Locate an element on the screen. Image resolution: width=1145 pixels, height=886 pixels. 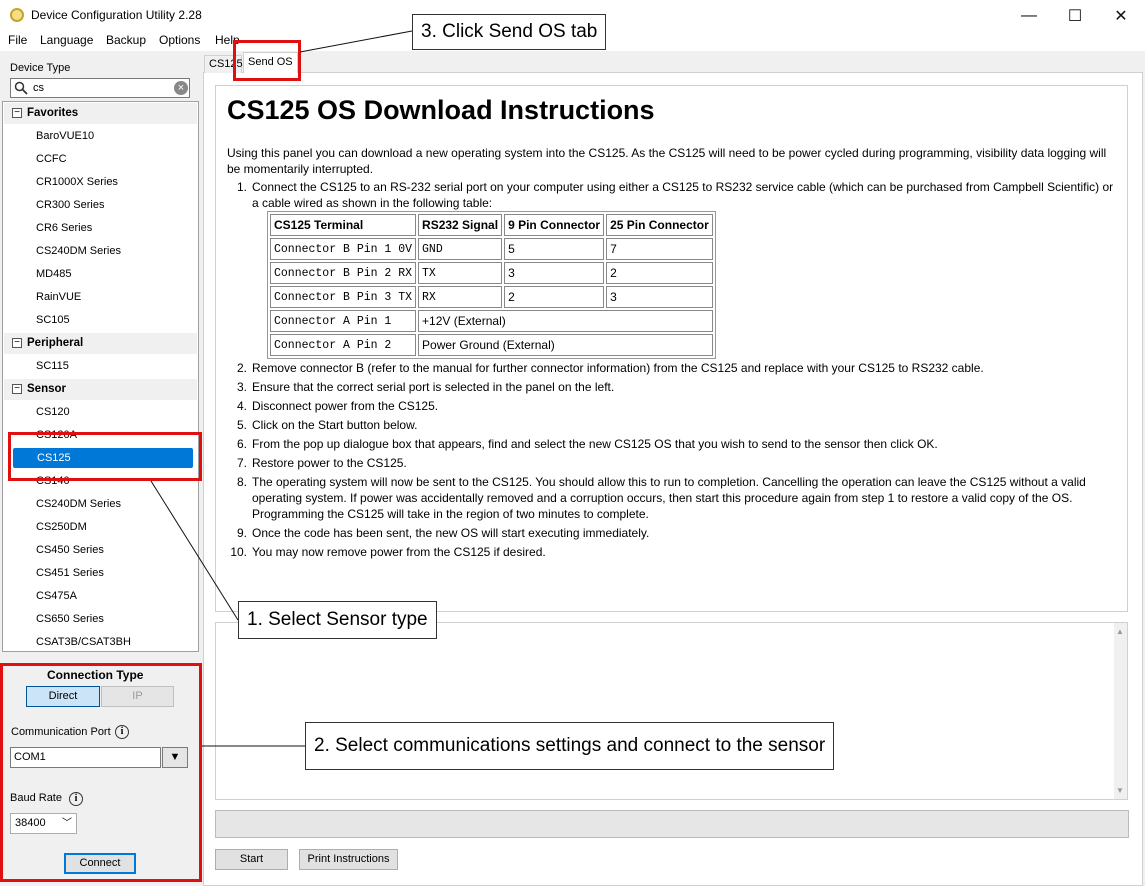
callout-select-sensor: 1. Select Sensor type is located at coordinates (337, 620).